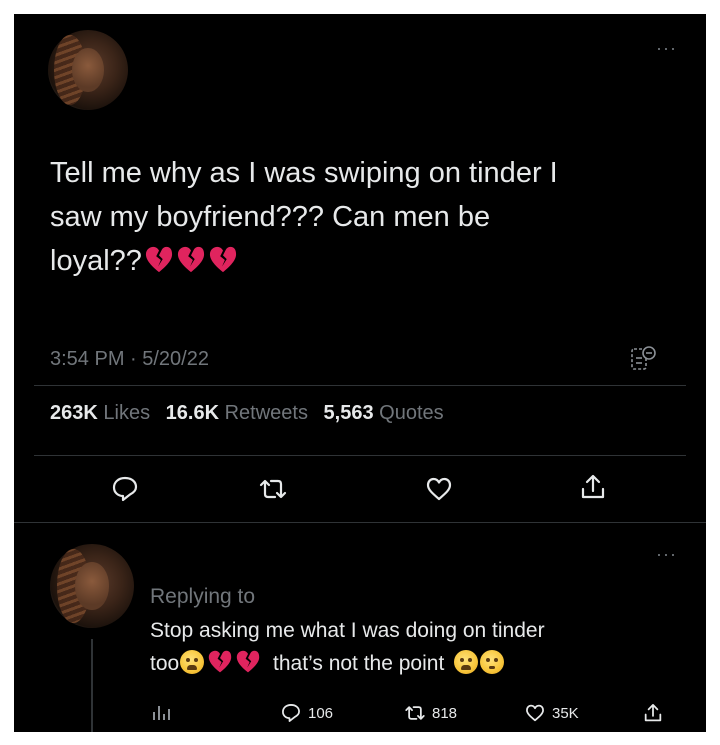  I want to click on author-avatar, so click(88, 70).